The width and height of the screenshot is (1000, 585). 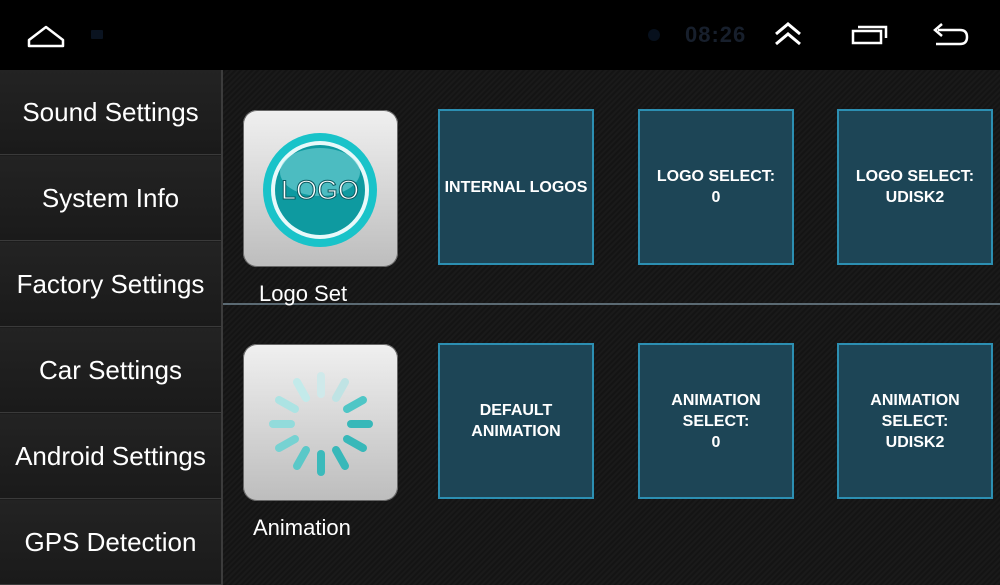 What do you see at coordinates (46, 35) in the screenshot?
I see `home-icon` at bounding box center [46, 35].